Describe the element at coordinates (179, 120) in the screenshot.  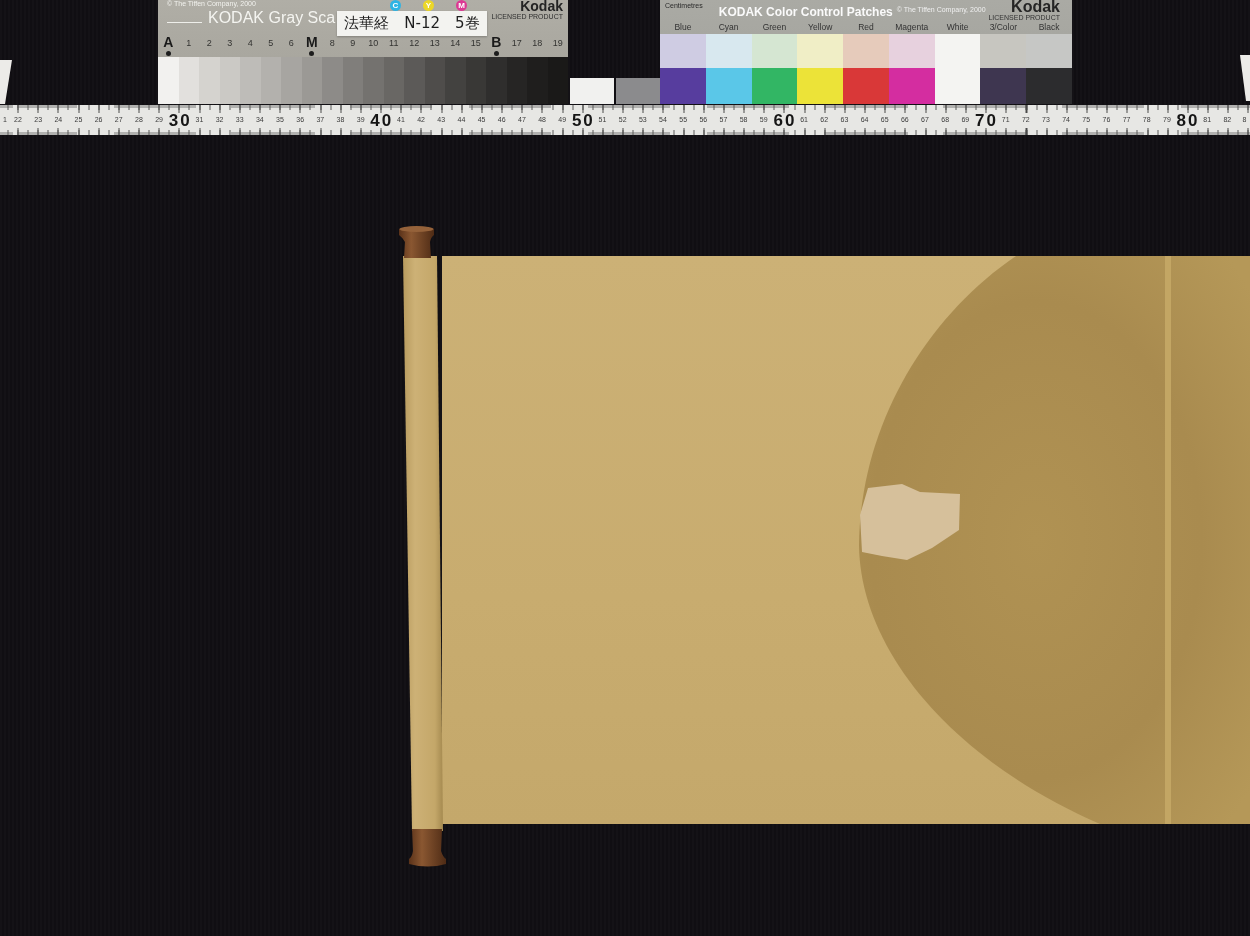
I see `scale-number: 30` at that location.